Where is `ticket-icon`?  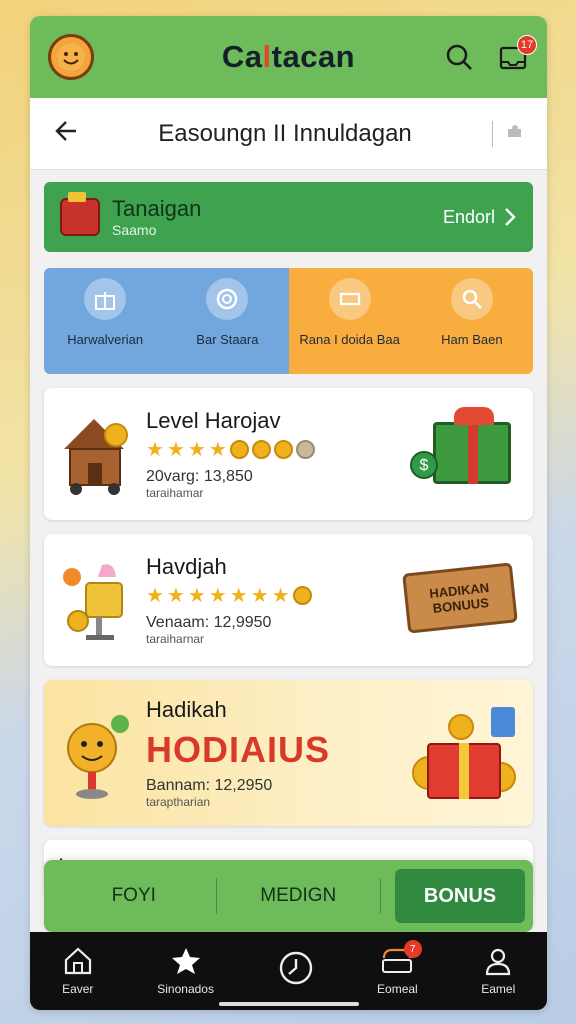 ticket-icon is located at coordinates (349, 299).